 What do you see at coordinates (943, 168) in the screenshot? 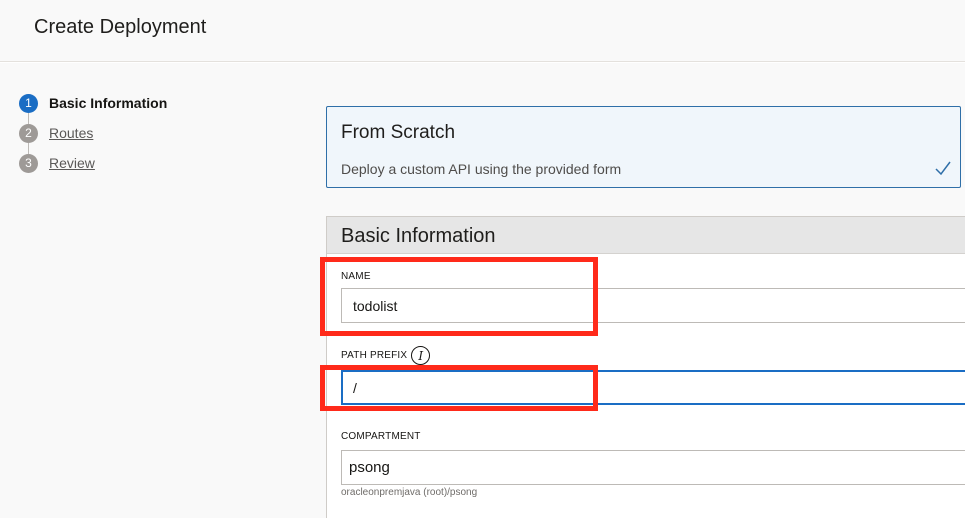
I see `checkmark-icon` at bounding box center [943, 168].